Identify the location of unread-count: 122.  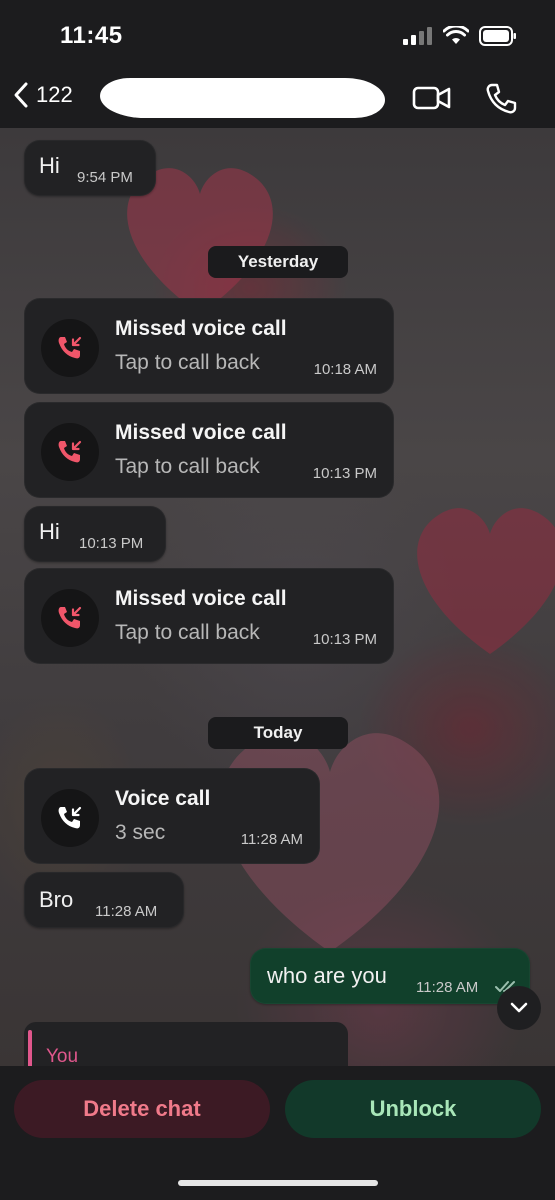
(54, 94).